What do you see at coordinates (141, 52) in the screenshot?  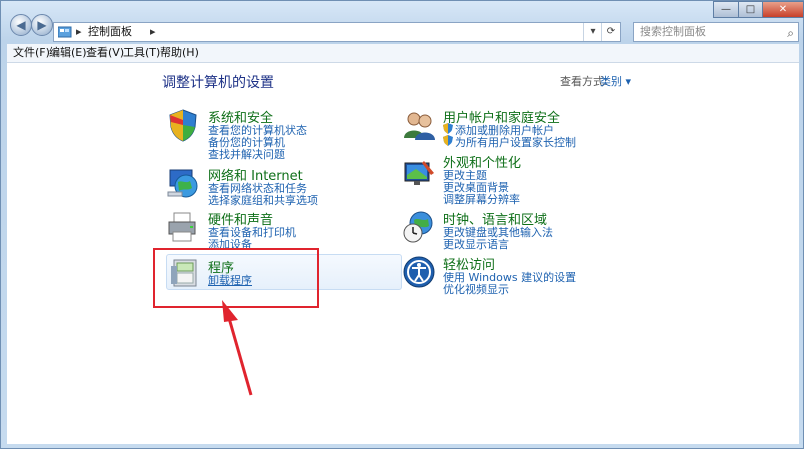 I see `menu-tools: 工具(T)` at bounding box center [141, 52].